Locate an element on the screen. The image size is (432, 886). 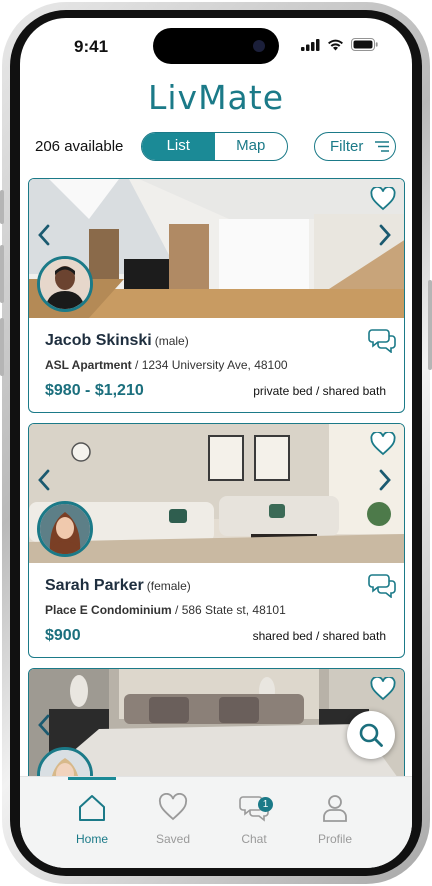
building-name: Place E Condominium is located at coordinates (108, 610).